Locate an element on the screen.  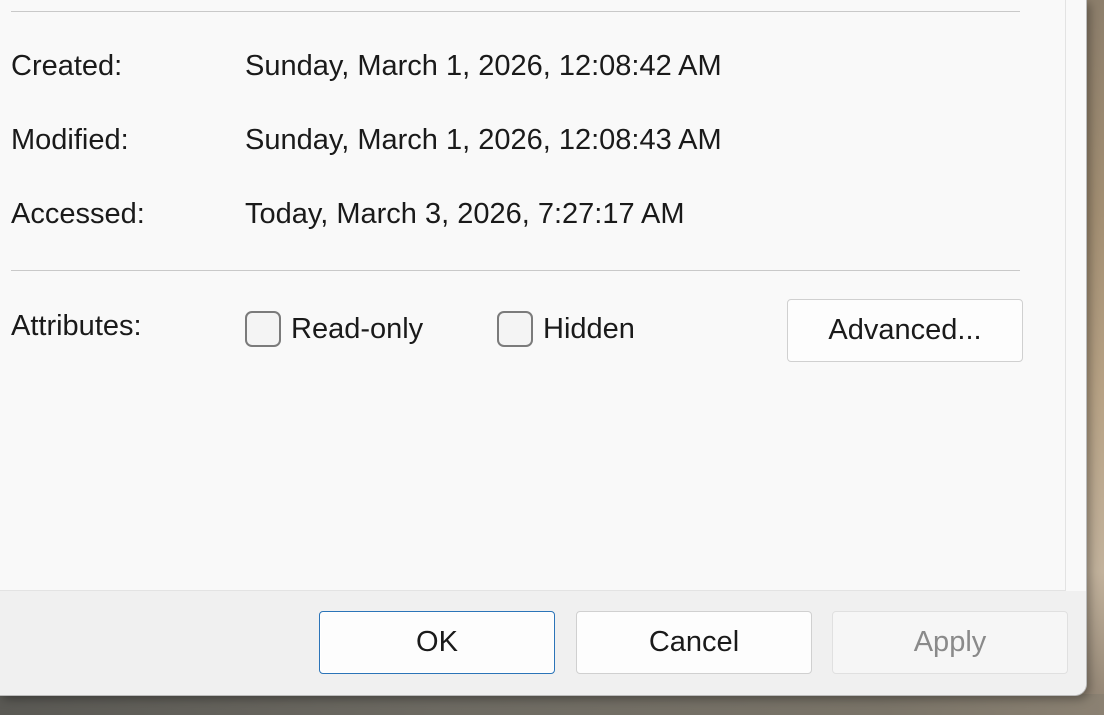
read-only-checkbox: Read-only is located at coordinates (334, 329).